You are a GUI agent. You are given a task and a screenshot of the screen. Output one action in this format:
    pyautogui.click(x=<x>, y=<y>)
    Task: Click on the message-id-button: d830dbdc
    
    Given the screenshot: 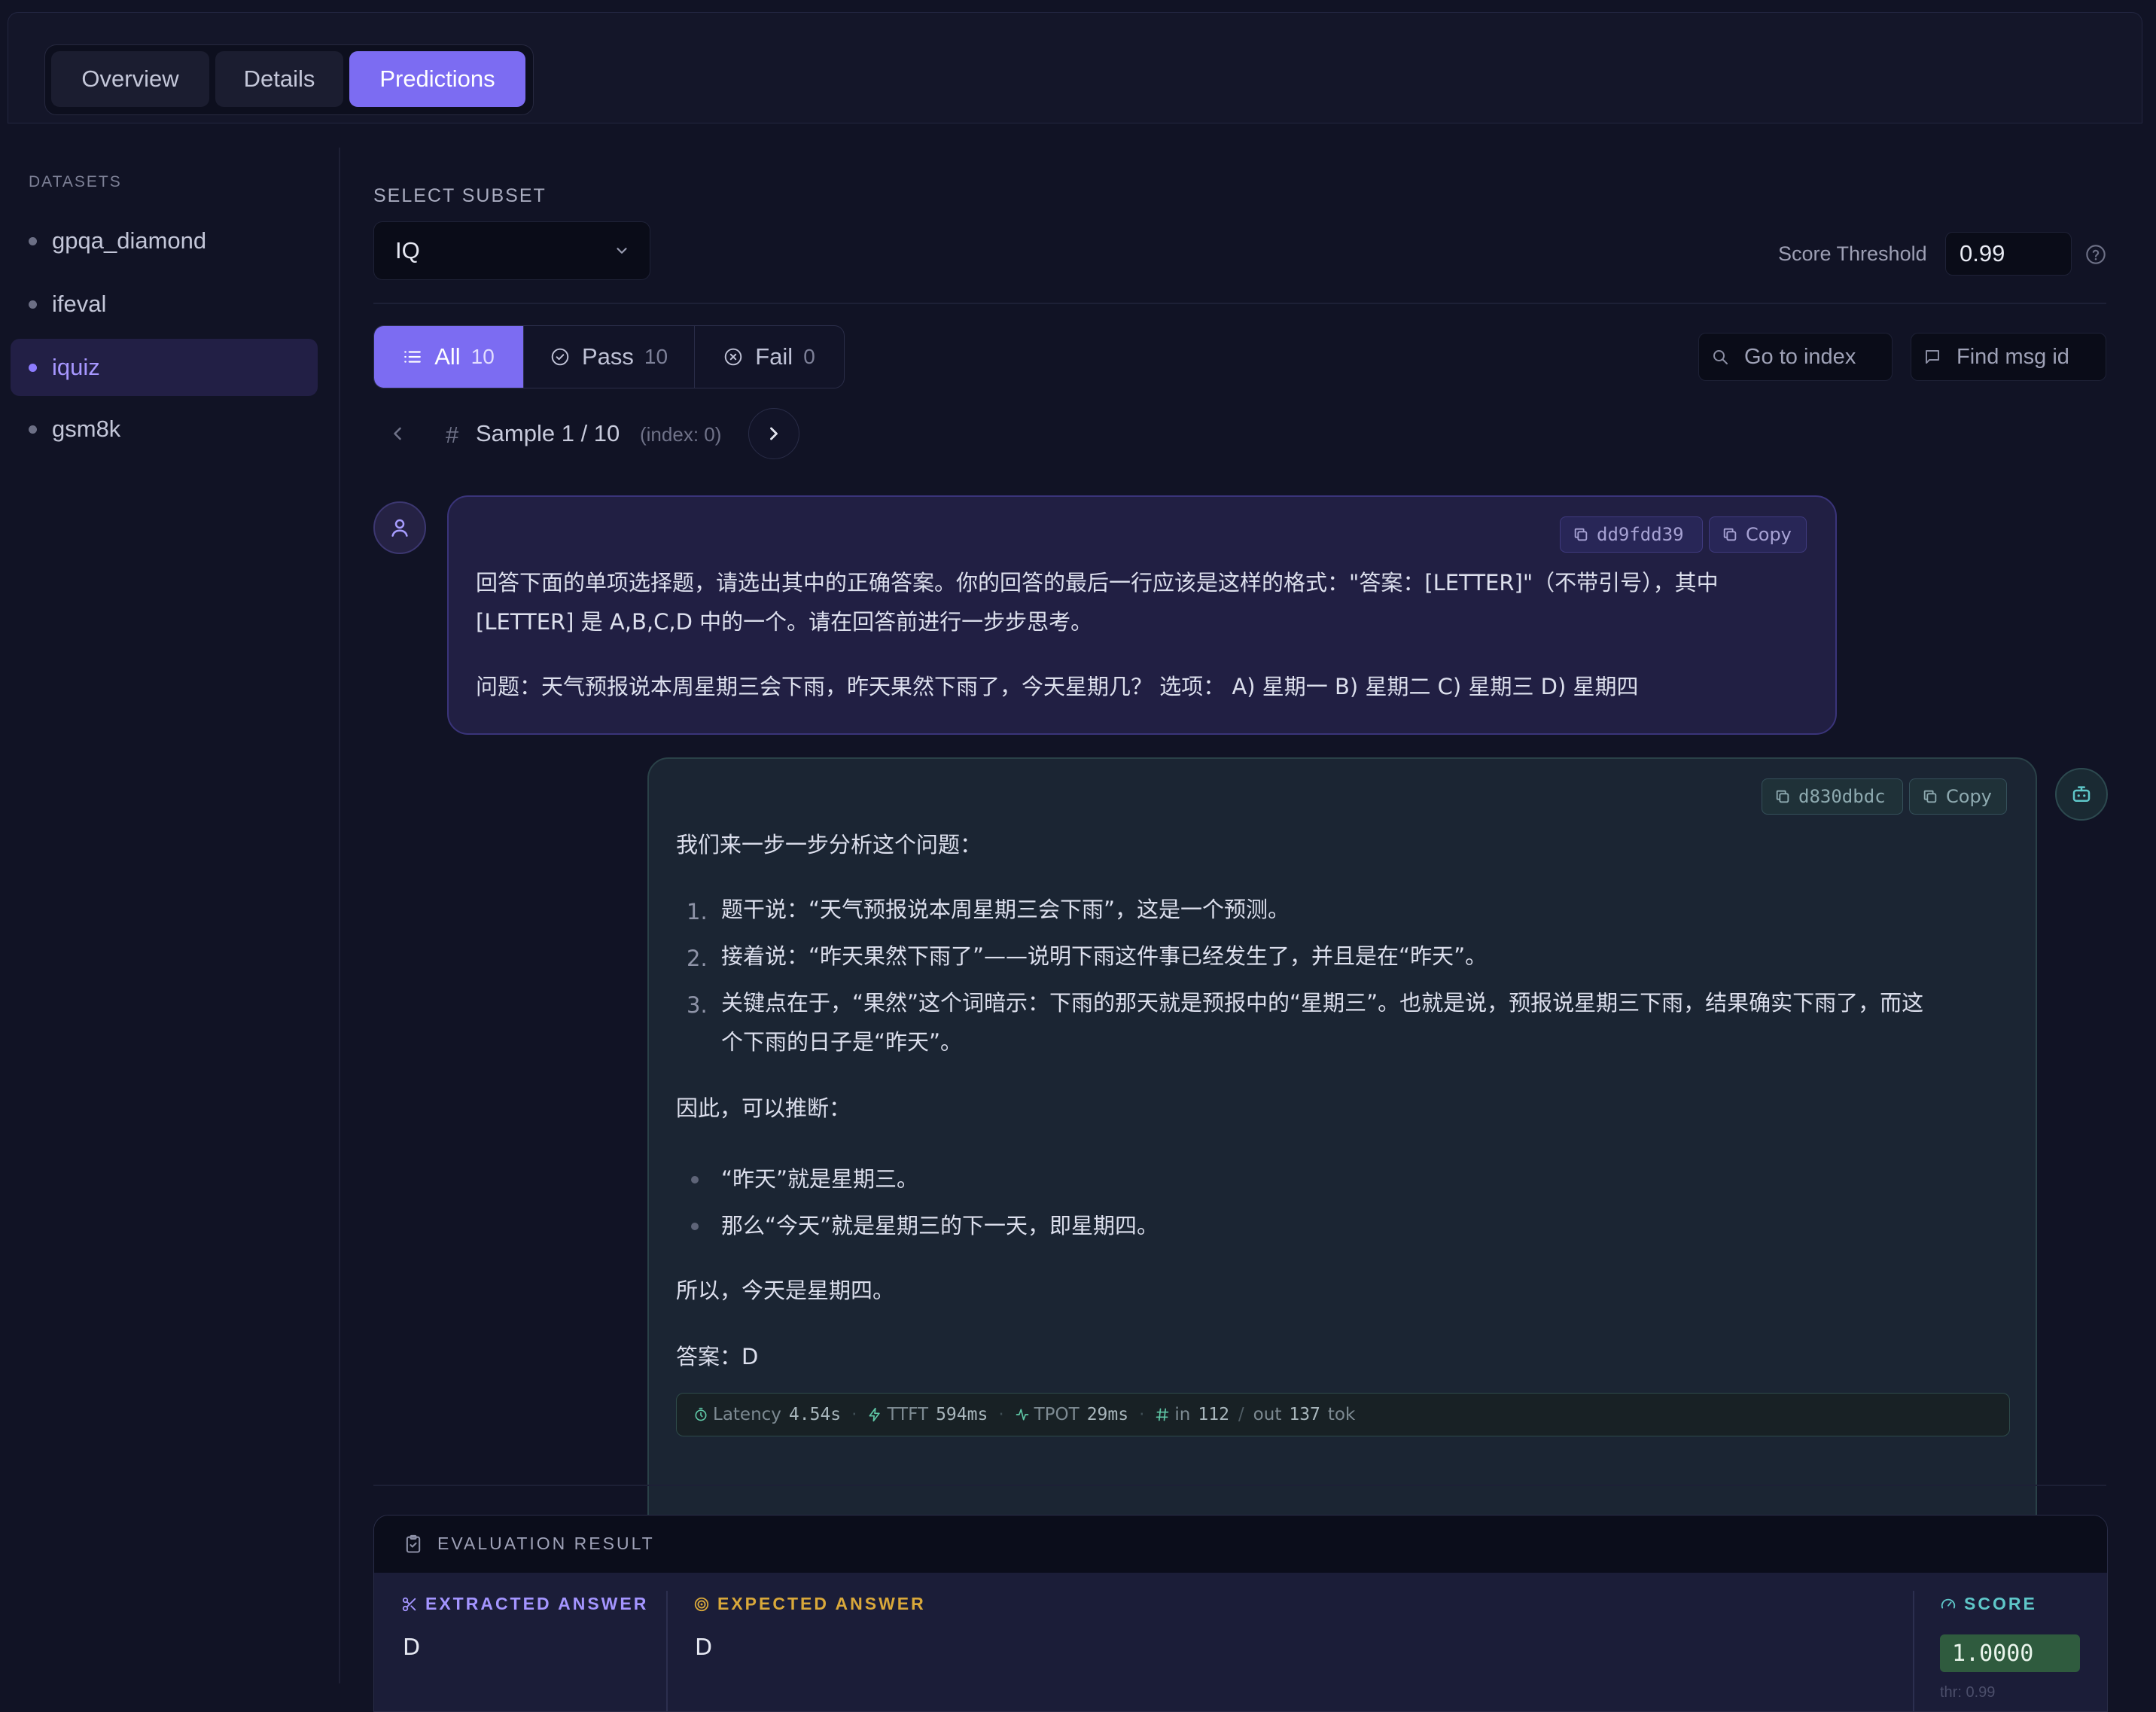 What is the action you would take?
    pyautogui.click(x=1832, y=796)
    